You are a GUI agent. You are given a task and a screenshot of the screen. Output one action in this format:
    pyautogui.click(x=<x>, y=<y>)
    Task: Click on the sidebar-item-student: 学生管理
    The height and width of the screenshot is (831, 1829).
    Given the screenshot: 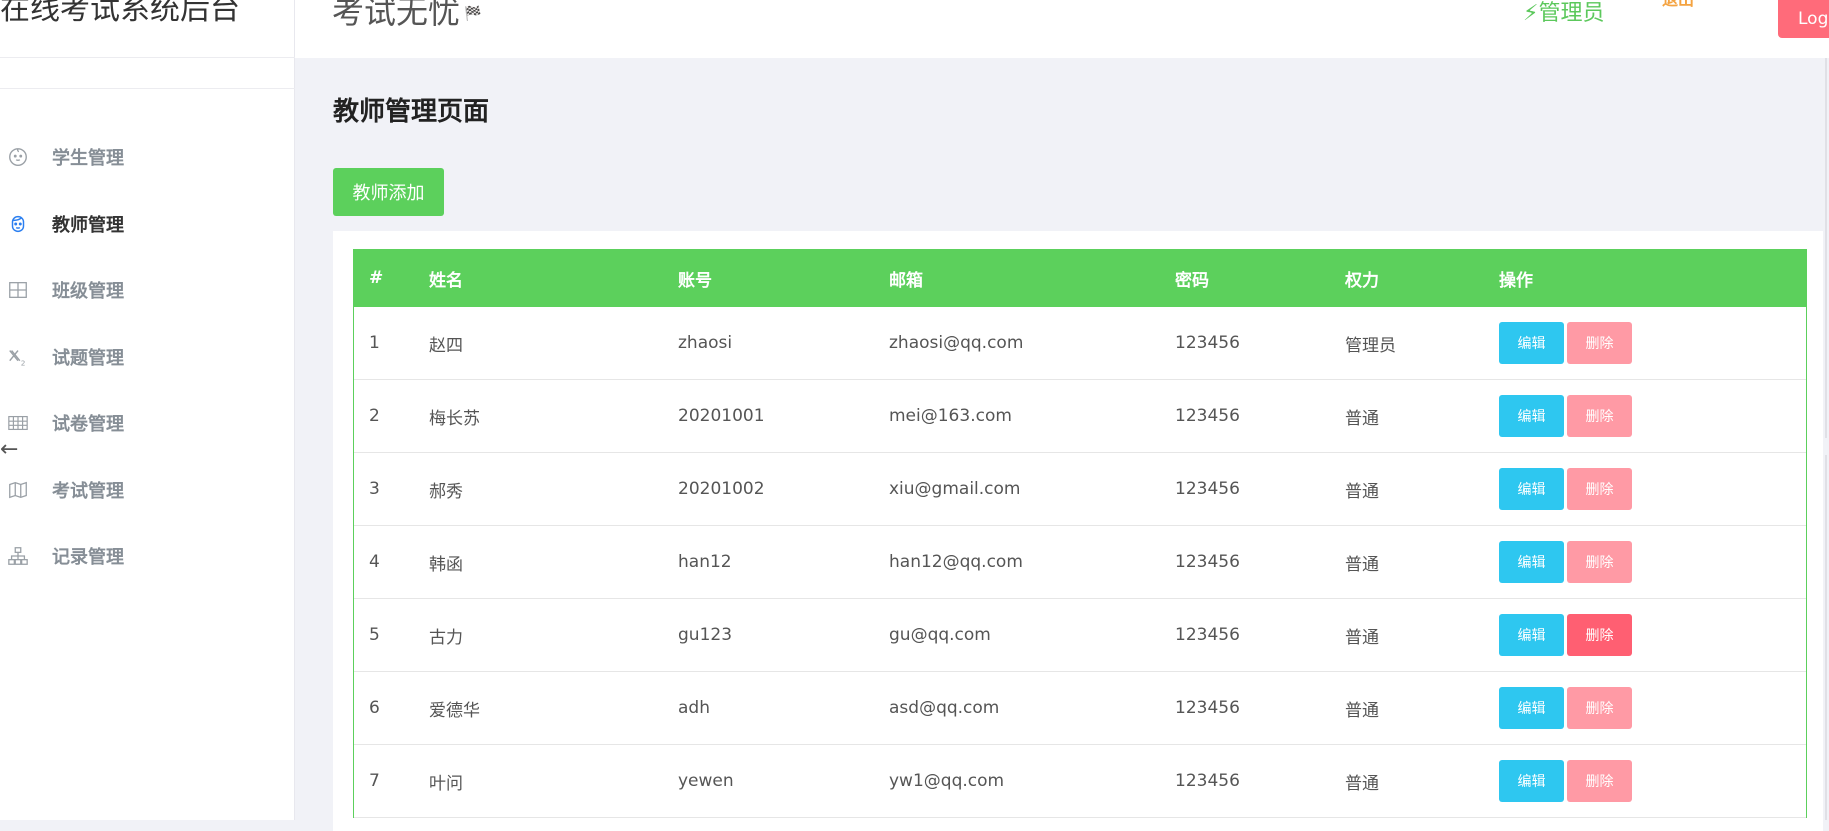 What is the action you would take?
    pyautogui.click(x=147, y=157)
    